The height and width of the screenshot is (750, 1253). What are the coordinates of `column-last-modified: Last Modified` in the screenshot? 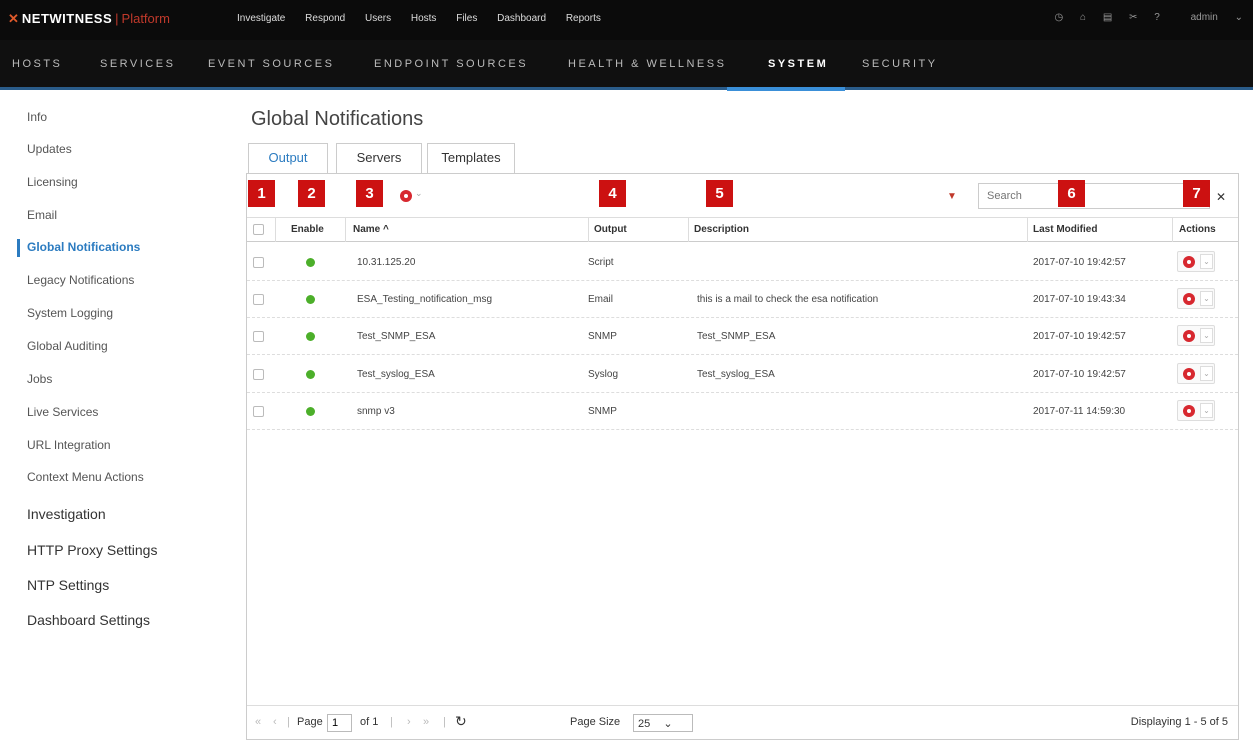 It's located at (1065, 229).